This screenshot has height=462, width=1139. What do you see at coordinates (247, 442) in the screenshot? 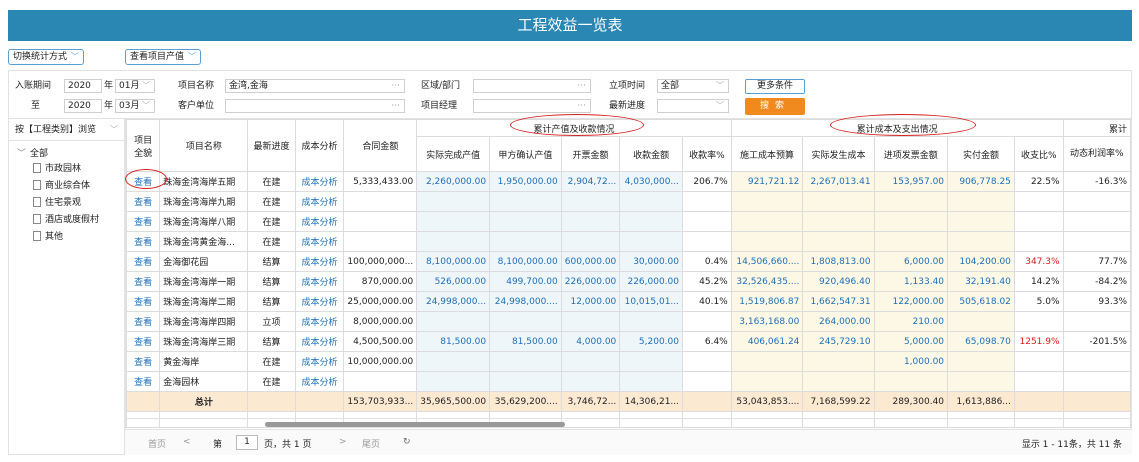
I see `page-number-input: 1` at bounding box center [247, 442].